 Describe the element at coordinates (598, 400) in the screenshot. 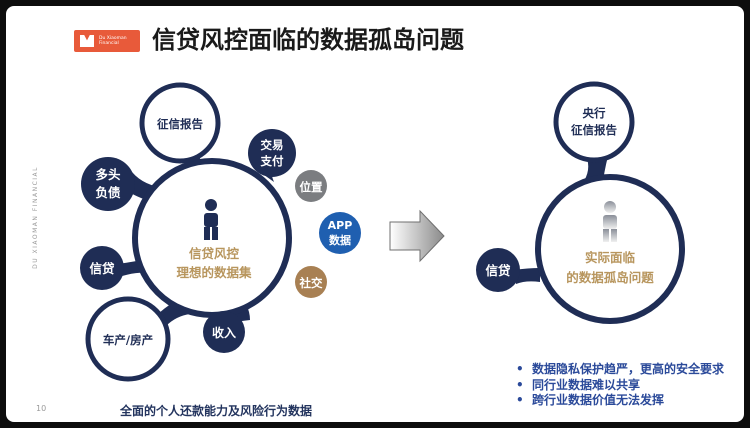

I see `bullet-text: 跨行业数据价值无法发挥` at that location.